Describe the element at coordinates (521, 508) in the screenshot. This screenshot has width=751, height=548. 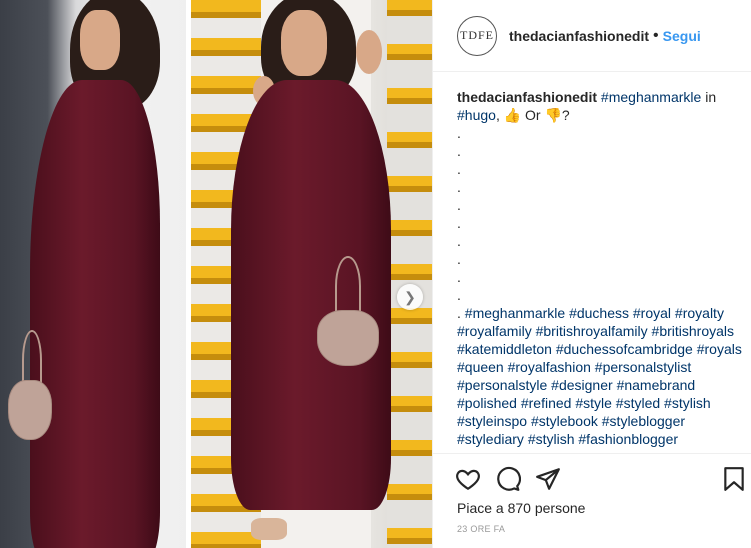
I see `likes-count: Piace a 870 persone` at that location.